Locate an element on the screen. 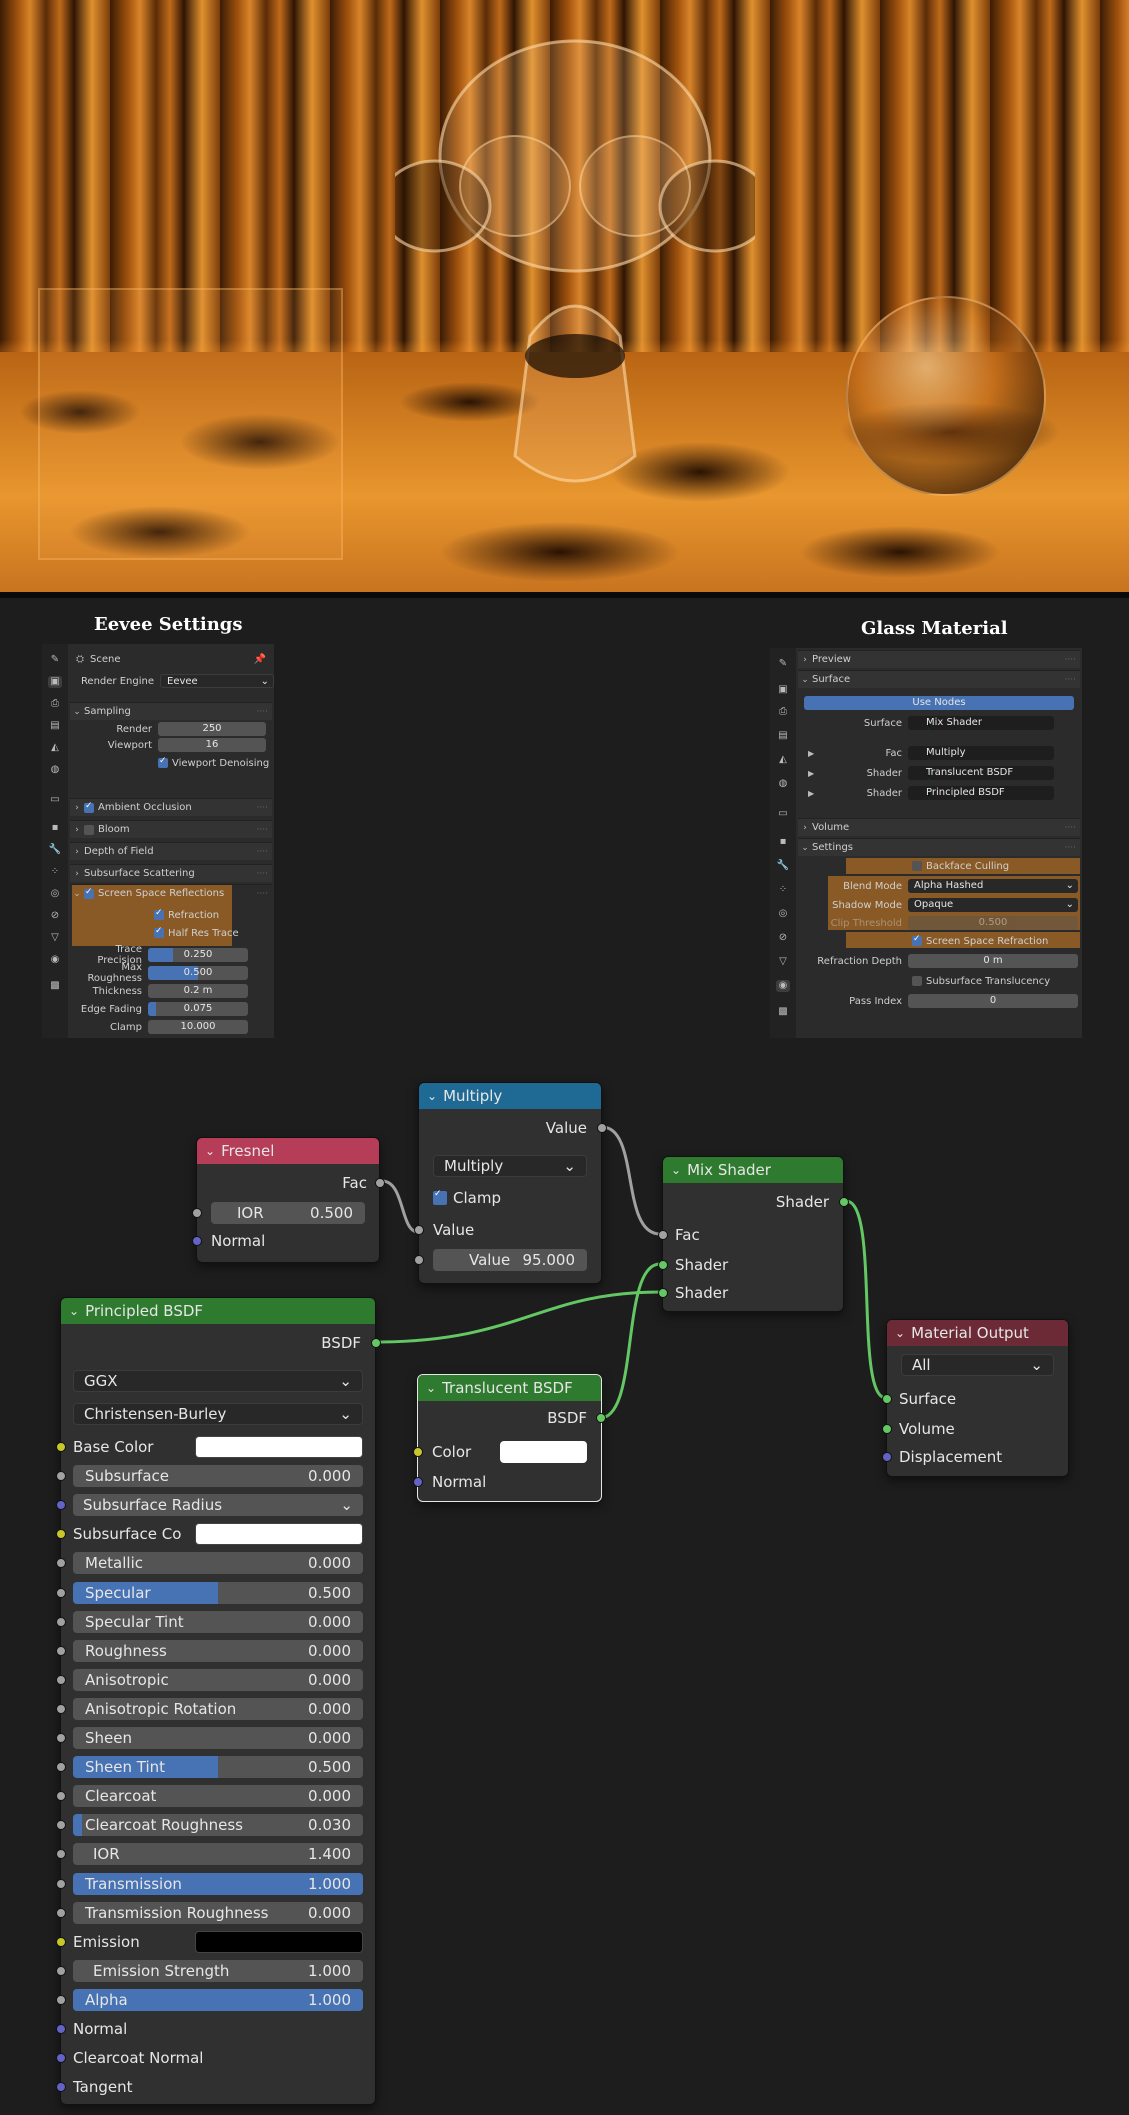 Image resolution: width=1129 pixels, height=2115 pixels. multiply-value-field: Value 95.000 is located at coordinates (510, 1260).